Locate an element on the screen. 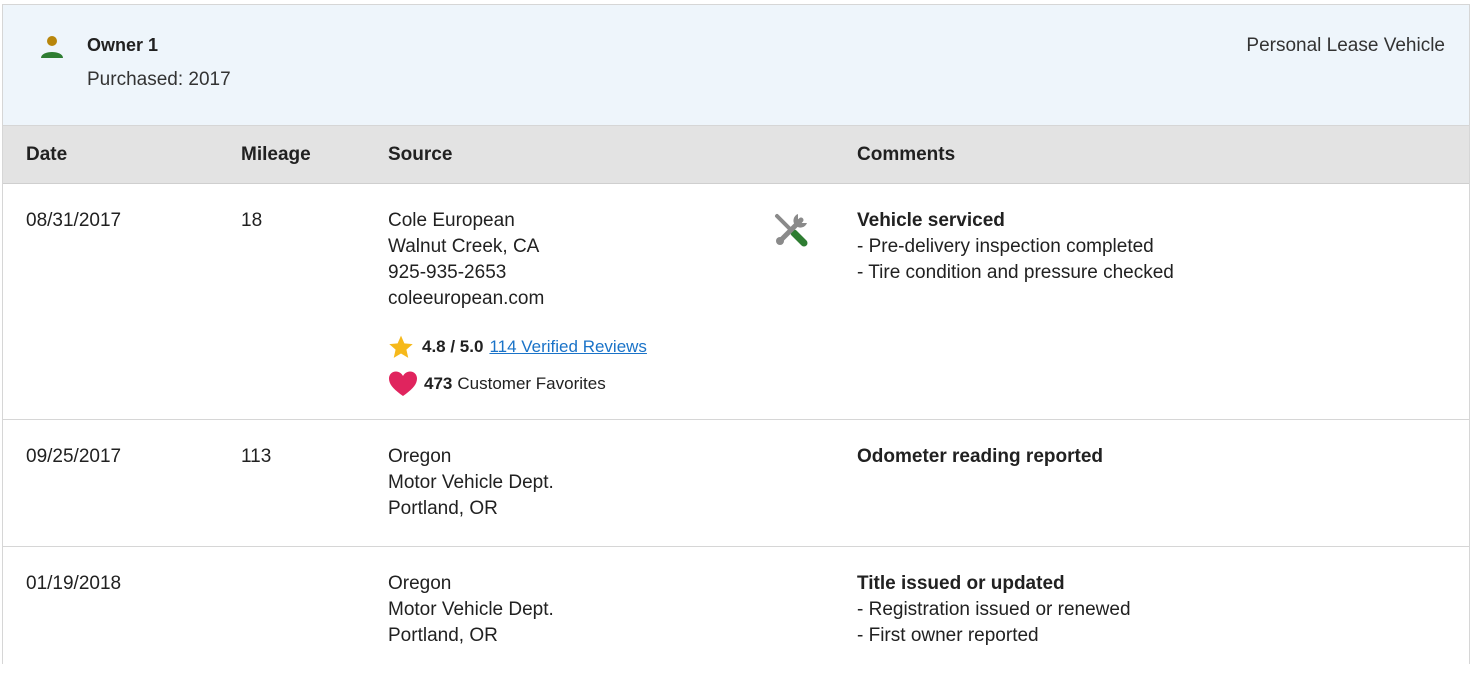 This screenshot has width=1474, height=687. comment-title: Vehicle serviced is located at coordinates (931, 220).